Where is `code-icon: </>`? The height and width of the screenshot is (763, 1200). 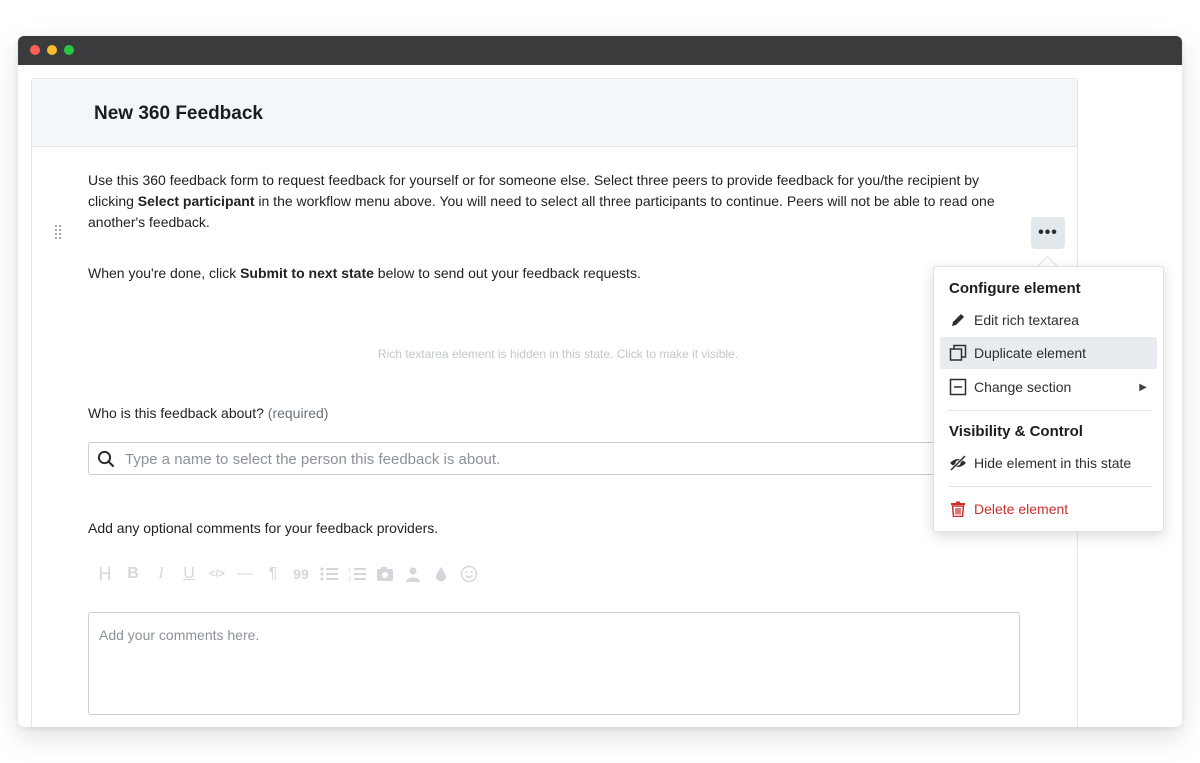 code-icon: </> is located at coordinates (217, 574).